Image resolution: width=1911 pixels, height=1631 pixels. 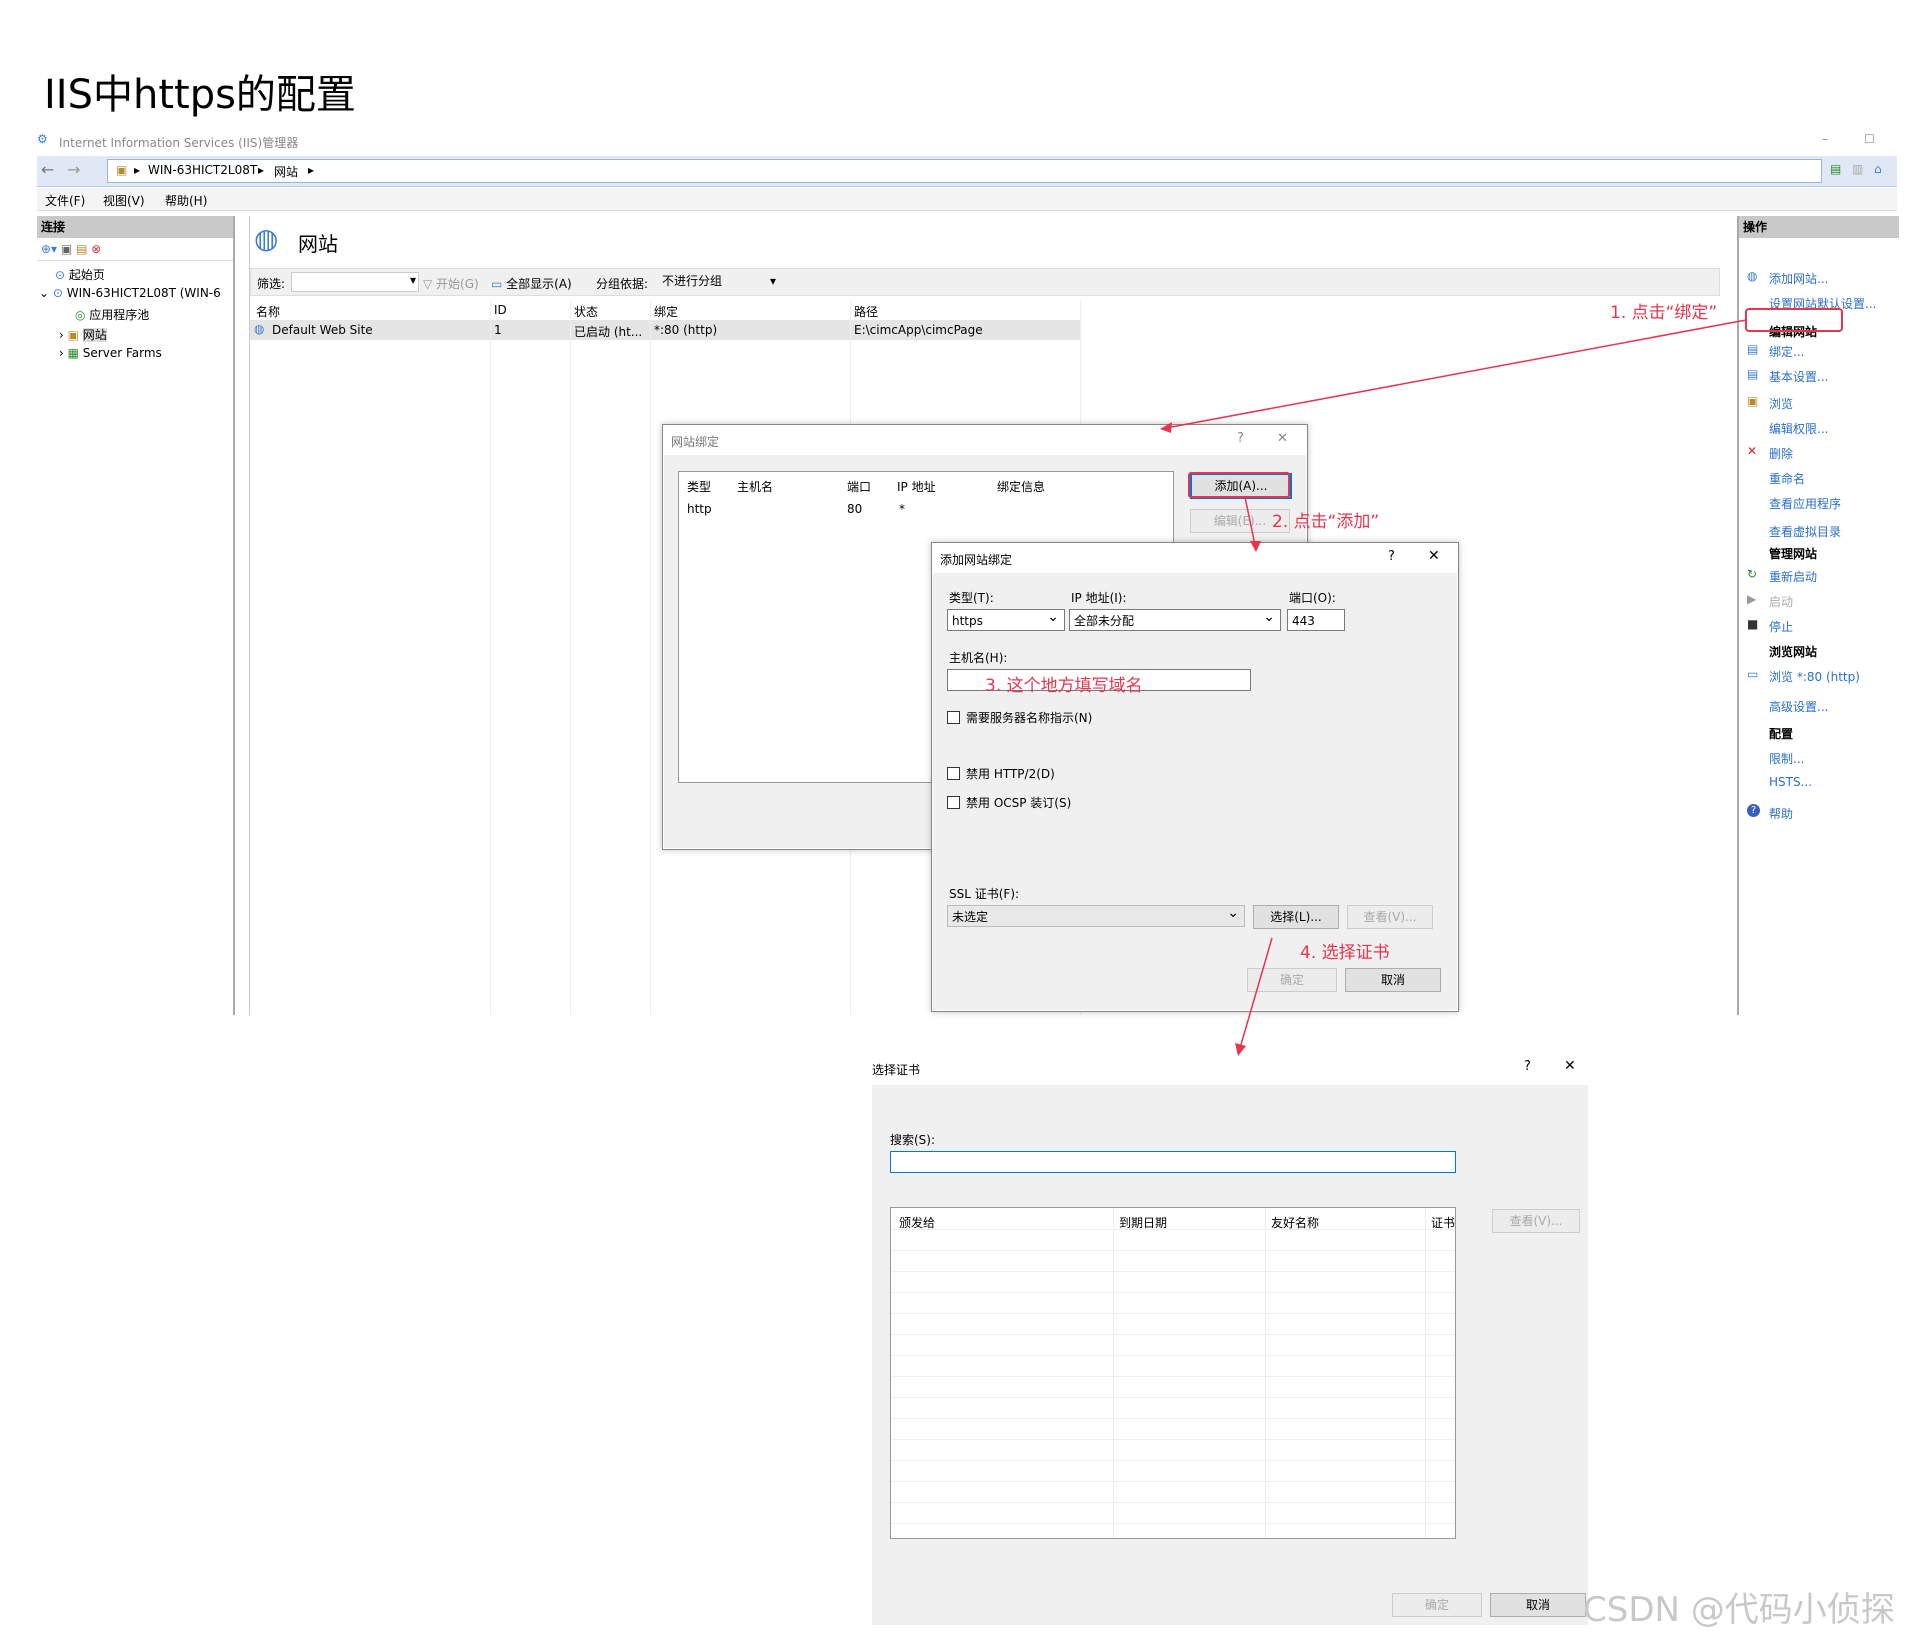 I want to click on annotation-step1: 1. 点击“绑定”, so click(x=1664, y=313).